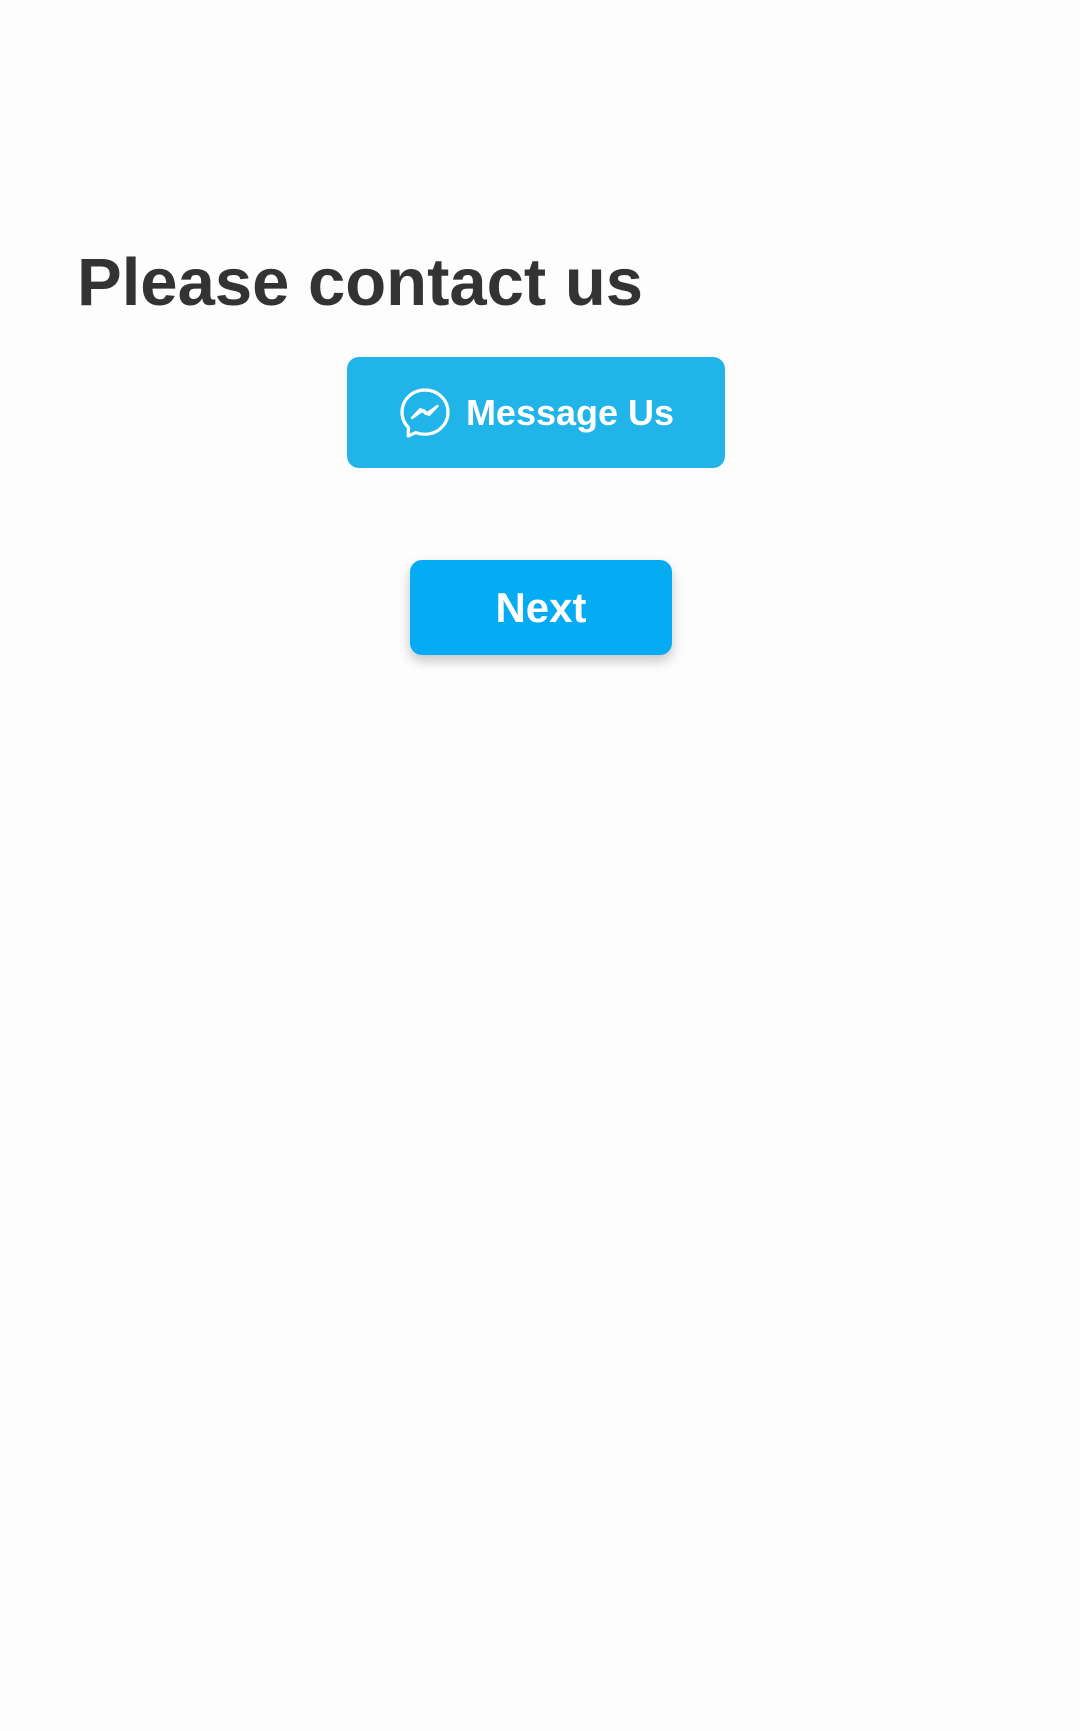 This screenshot has height=1731, width=1080. I want to click on message-us-label: Message Us, so click(570, 412).